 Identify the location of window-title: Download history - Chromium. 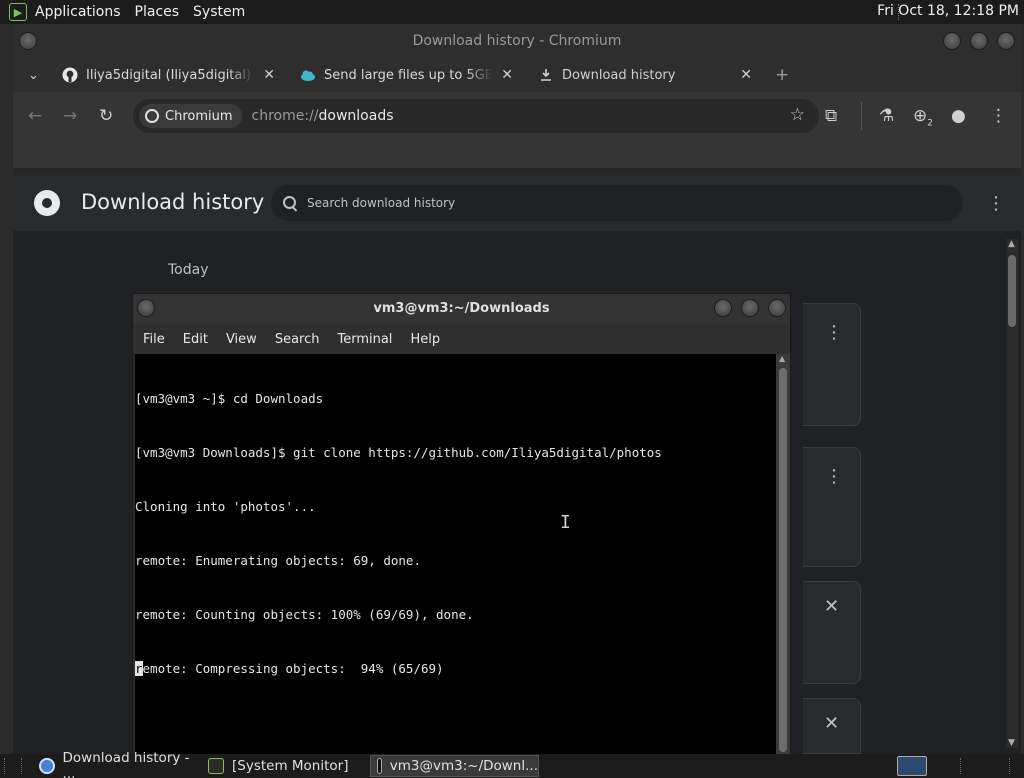
(517, 41).